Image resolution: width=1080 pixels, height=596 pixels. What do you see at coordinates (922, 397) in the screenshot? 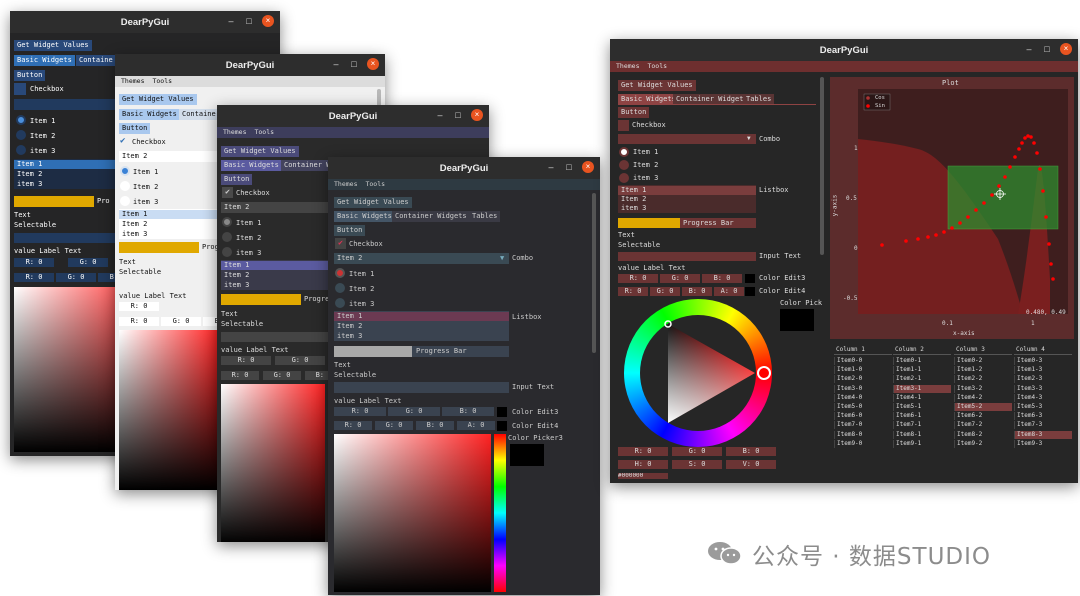
I see `table-cell: Item4-1` at bounding box center [922, 397].